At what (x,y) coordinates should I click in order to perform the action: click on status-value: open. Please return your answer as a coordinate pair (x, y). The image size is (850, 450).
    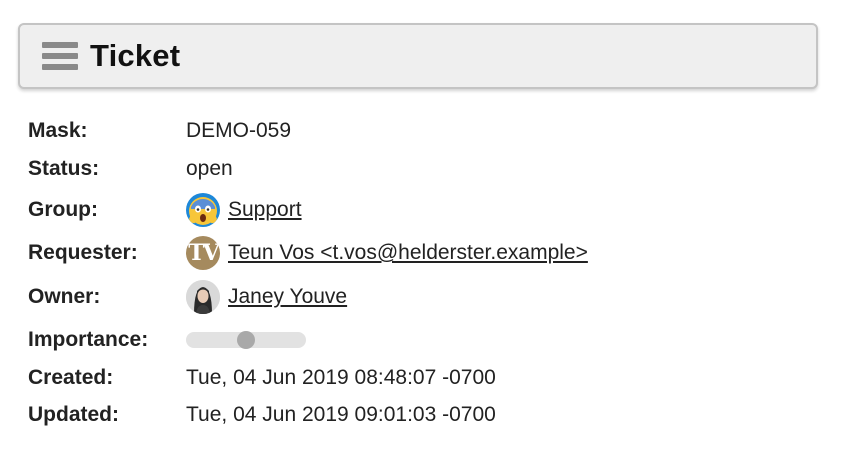
    Looking at the image, I should click on (209, 168).